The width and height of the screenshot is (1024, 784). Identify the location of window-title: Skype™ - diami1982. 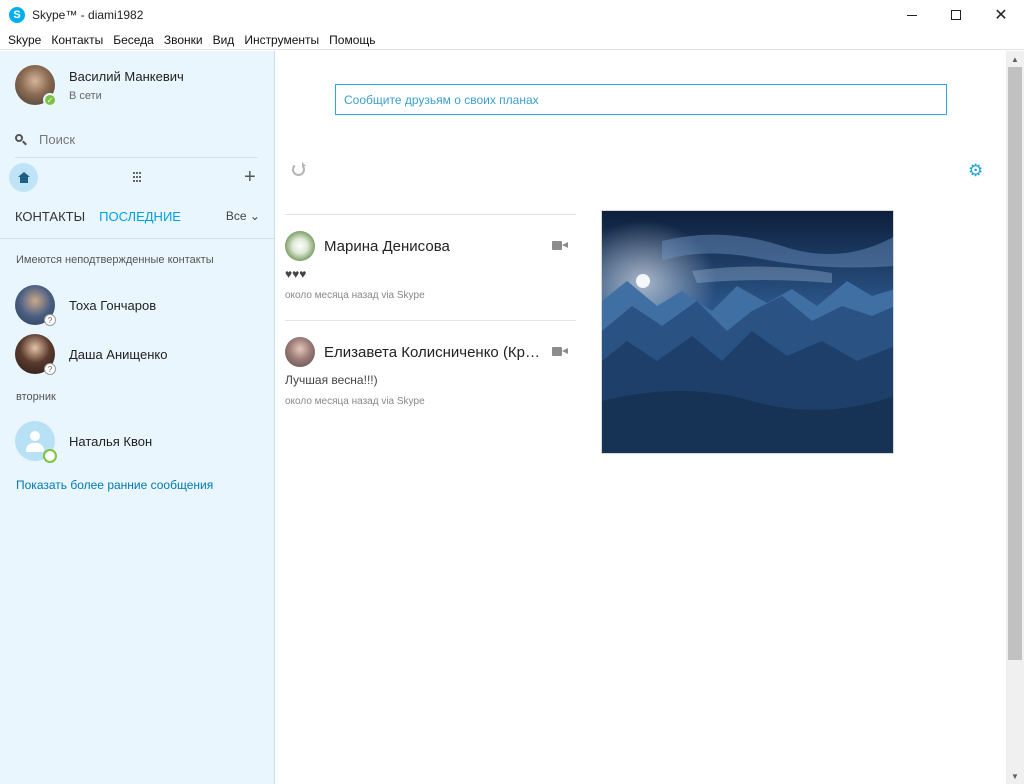
(88, 15).